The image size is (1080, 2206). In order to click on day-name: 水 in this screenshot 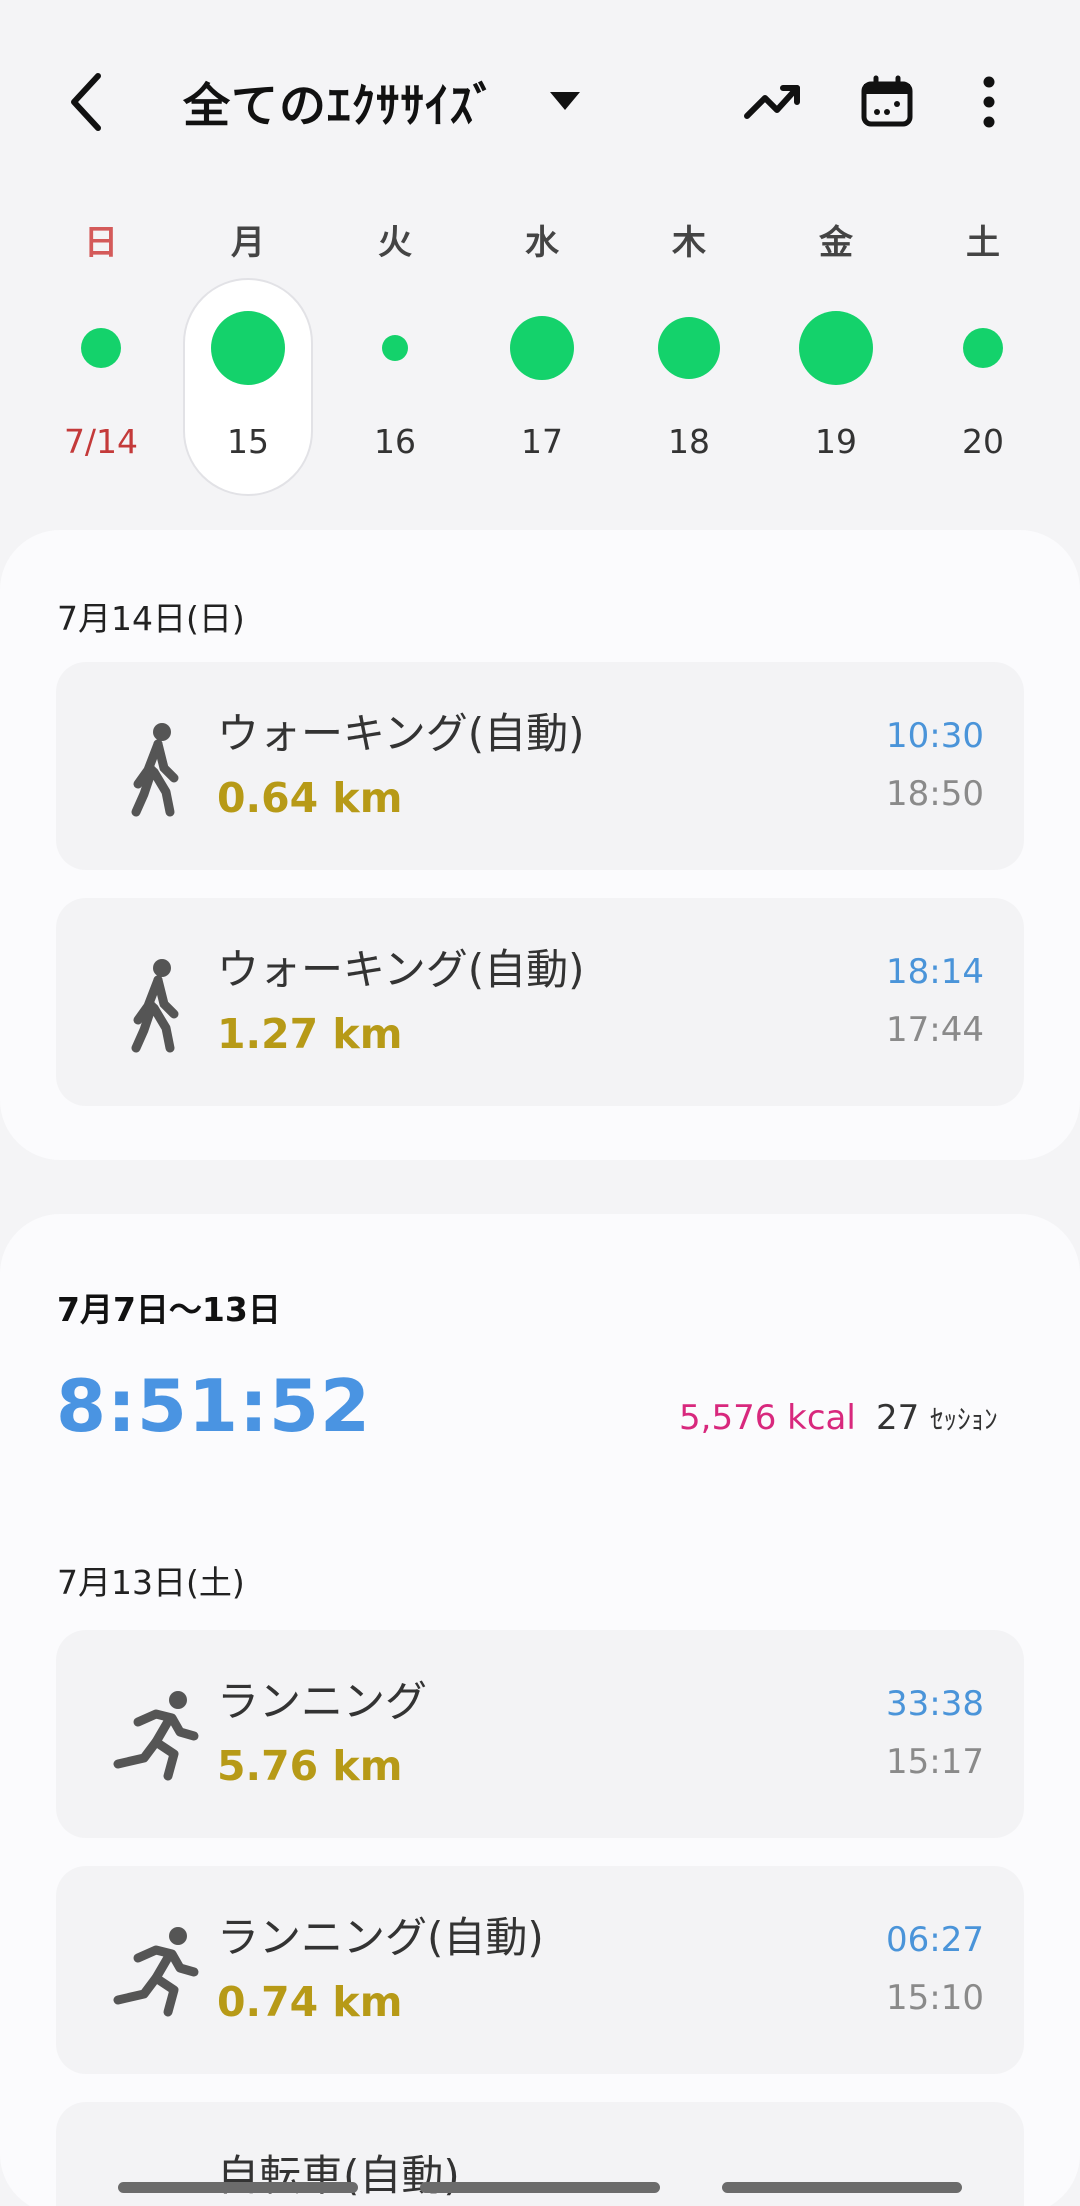, I will do `click(542, 243)`.